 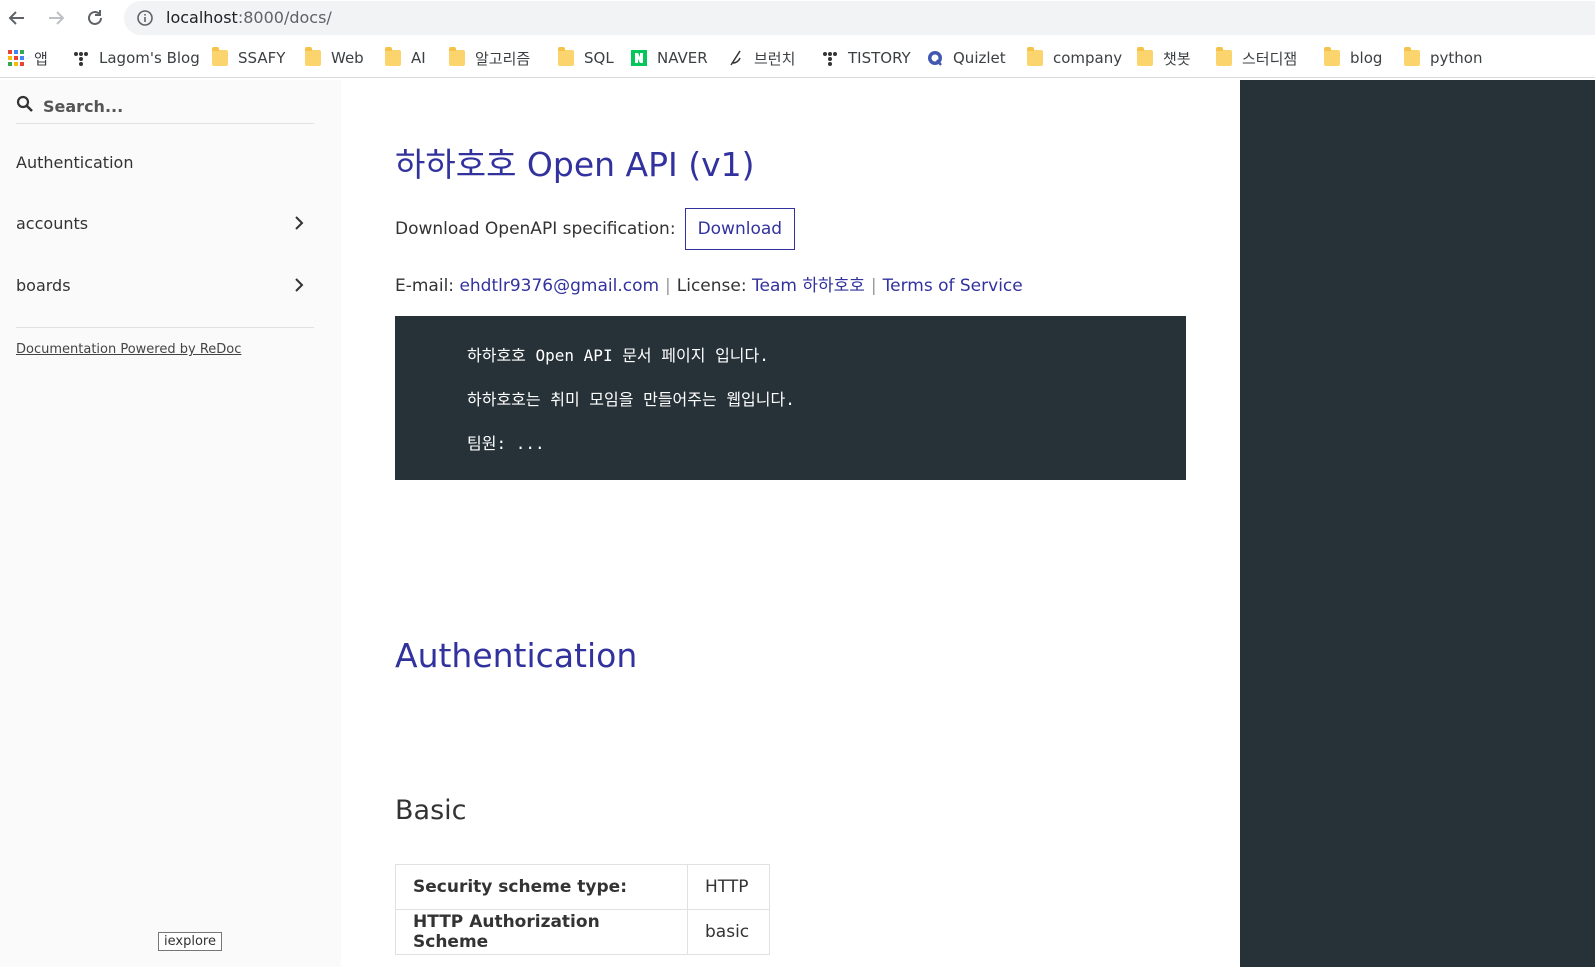 I want to click on download-row: Download OpenAPI specification: Download, so click(x=595, y=229).